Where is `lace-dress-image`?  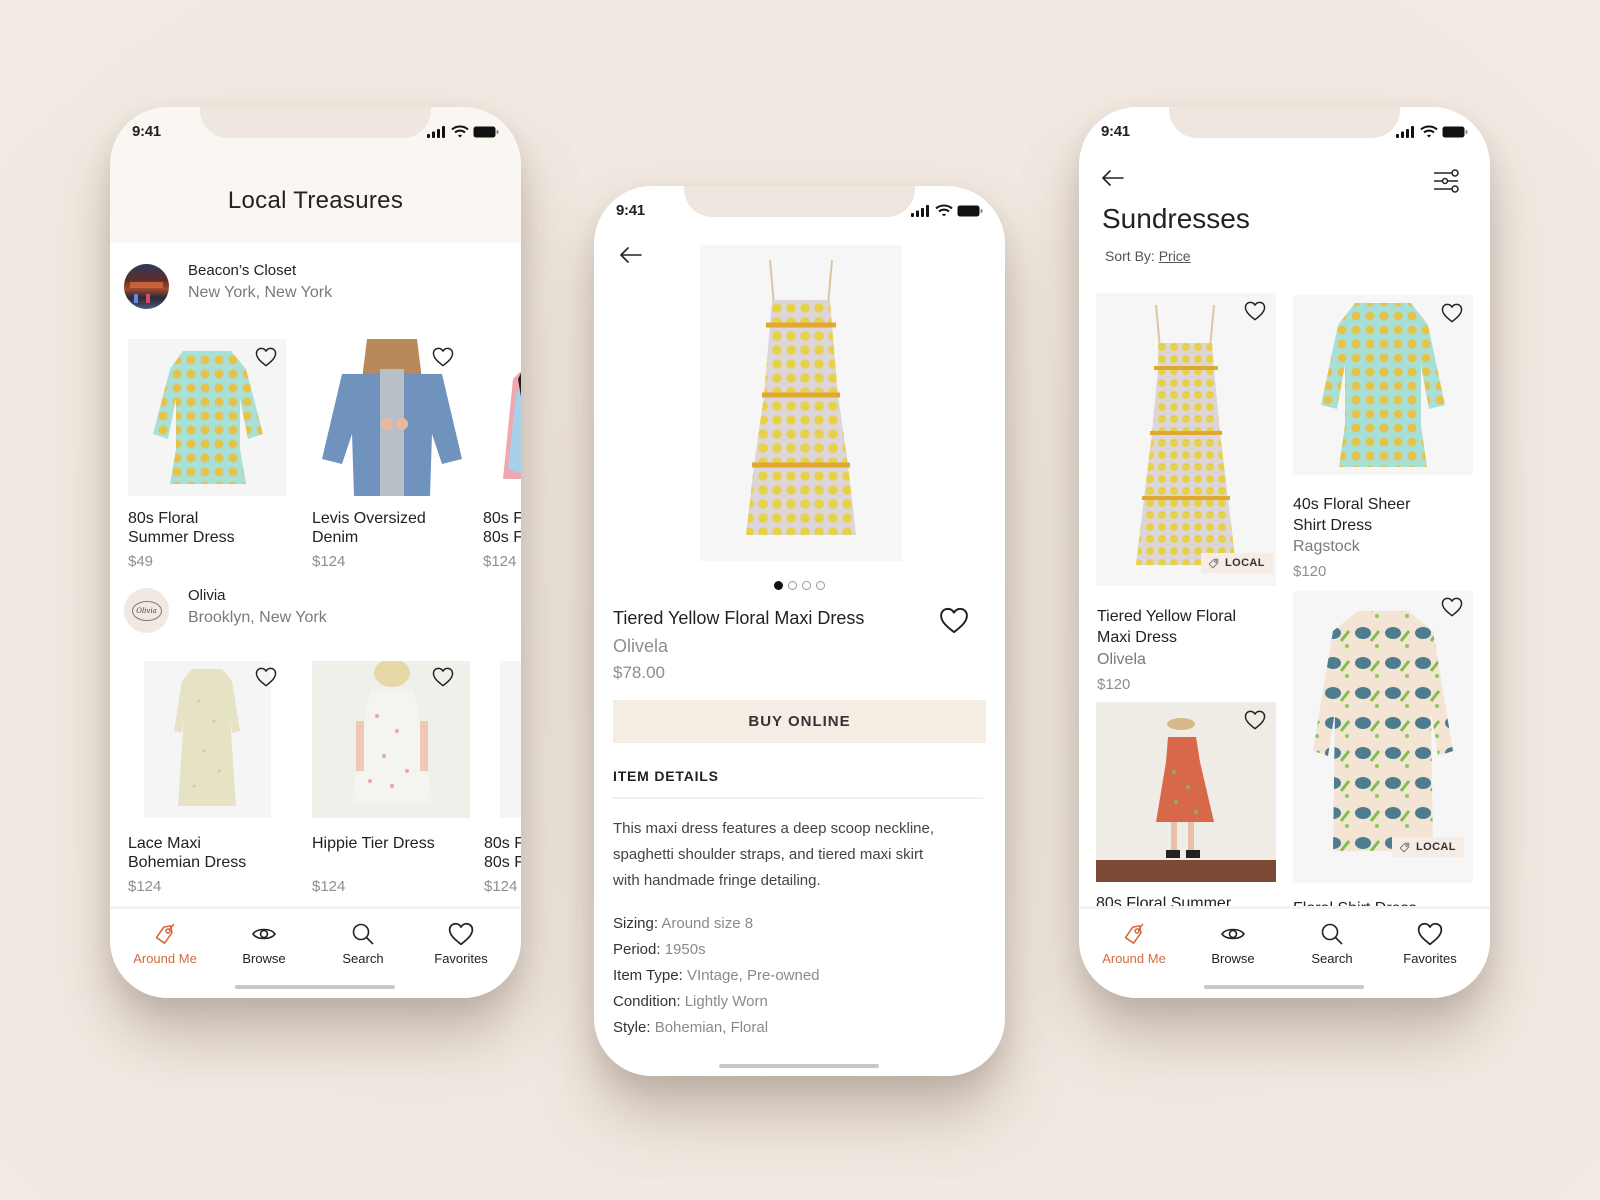
lace-dress-image is located at coordinates (207, 737).